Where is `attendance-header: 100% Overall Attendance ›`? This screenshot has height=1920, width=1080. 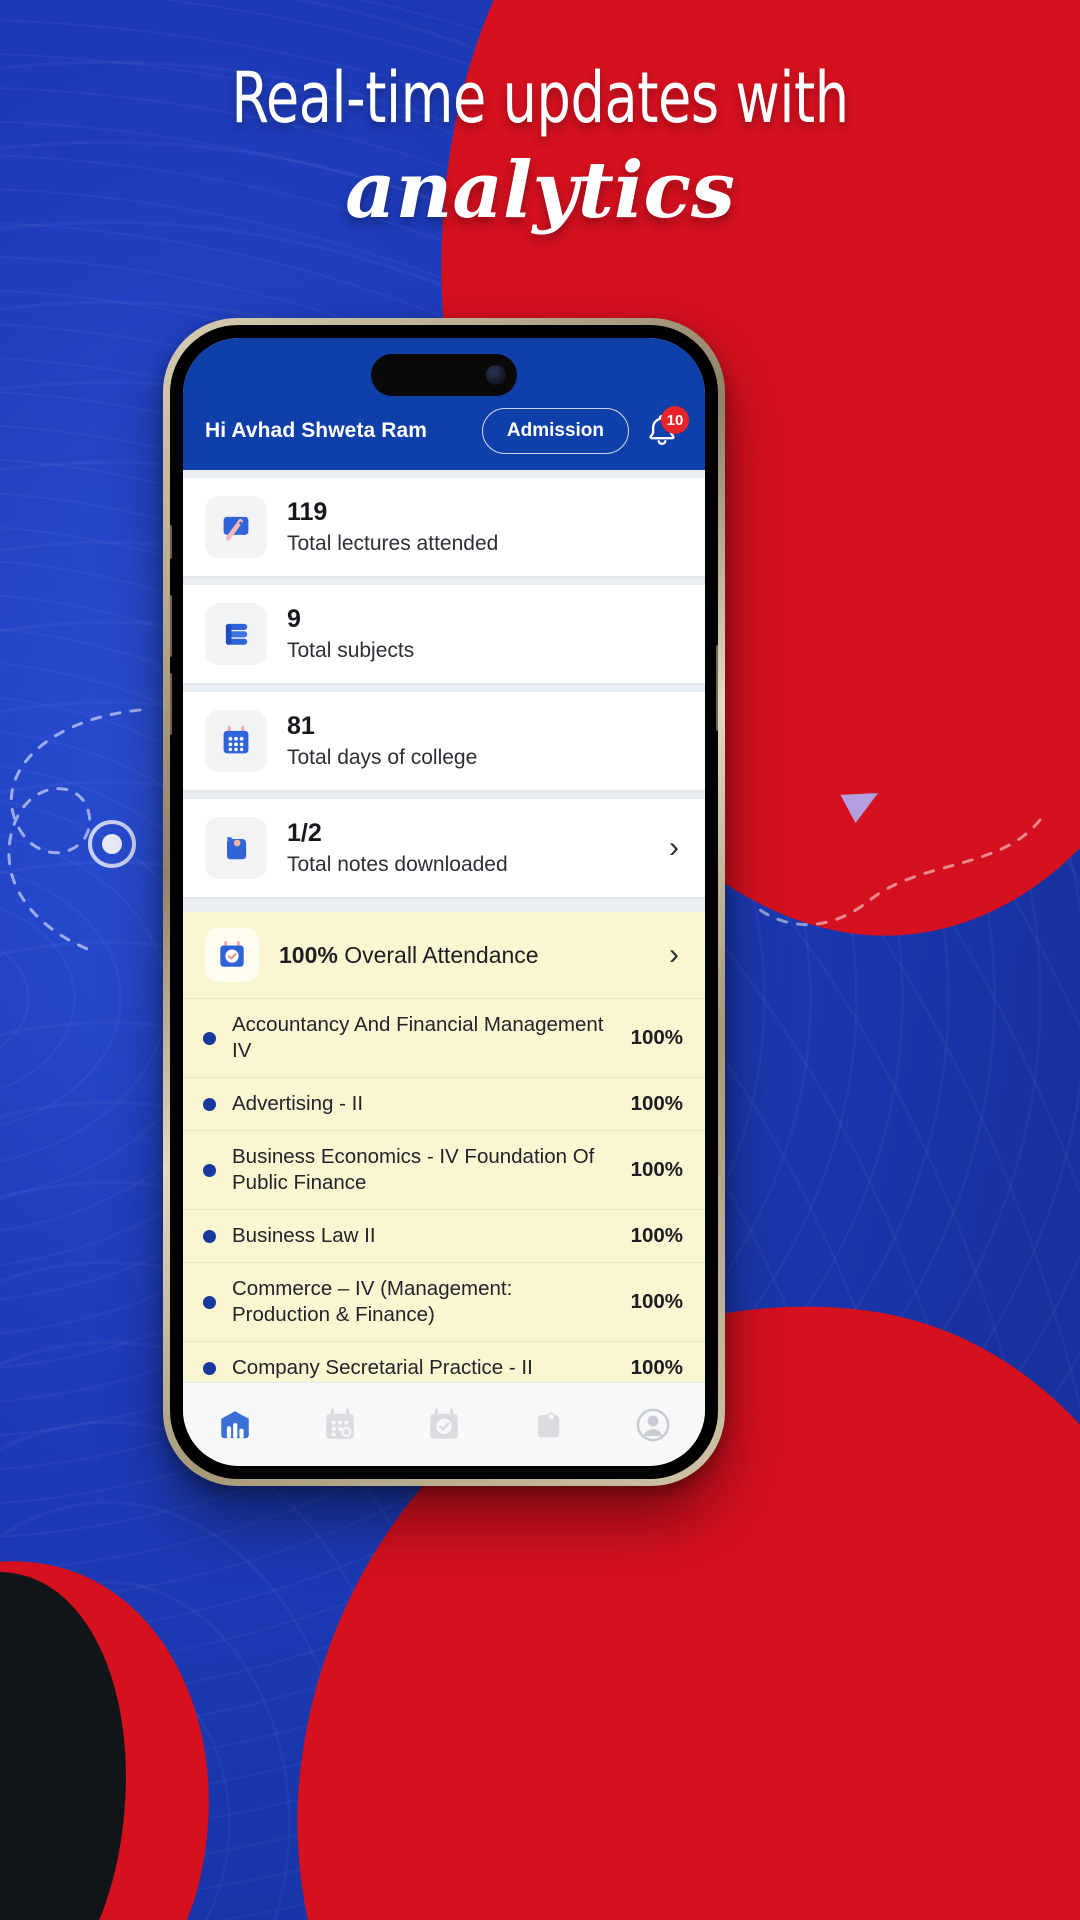
attendance-header: 100% Overall Attendance › is located at coordinates (444, 955).